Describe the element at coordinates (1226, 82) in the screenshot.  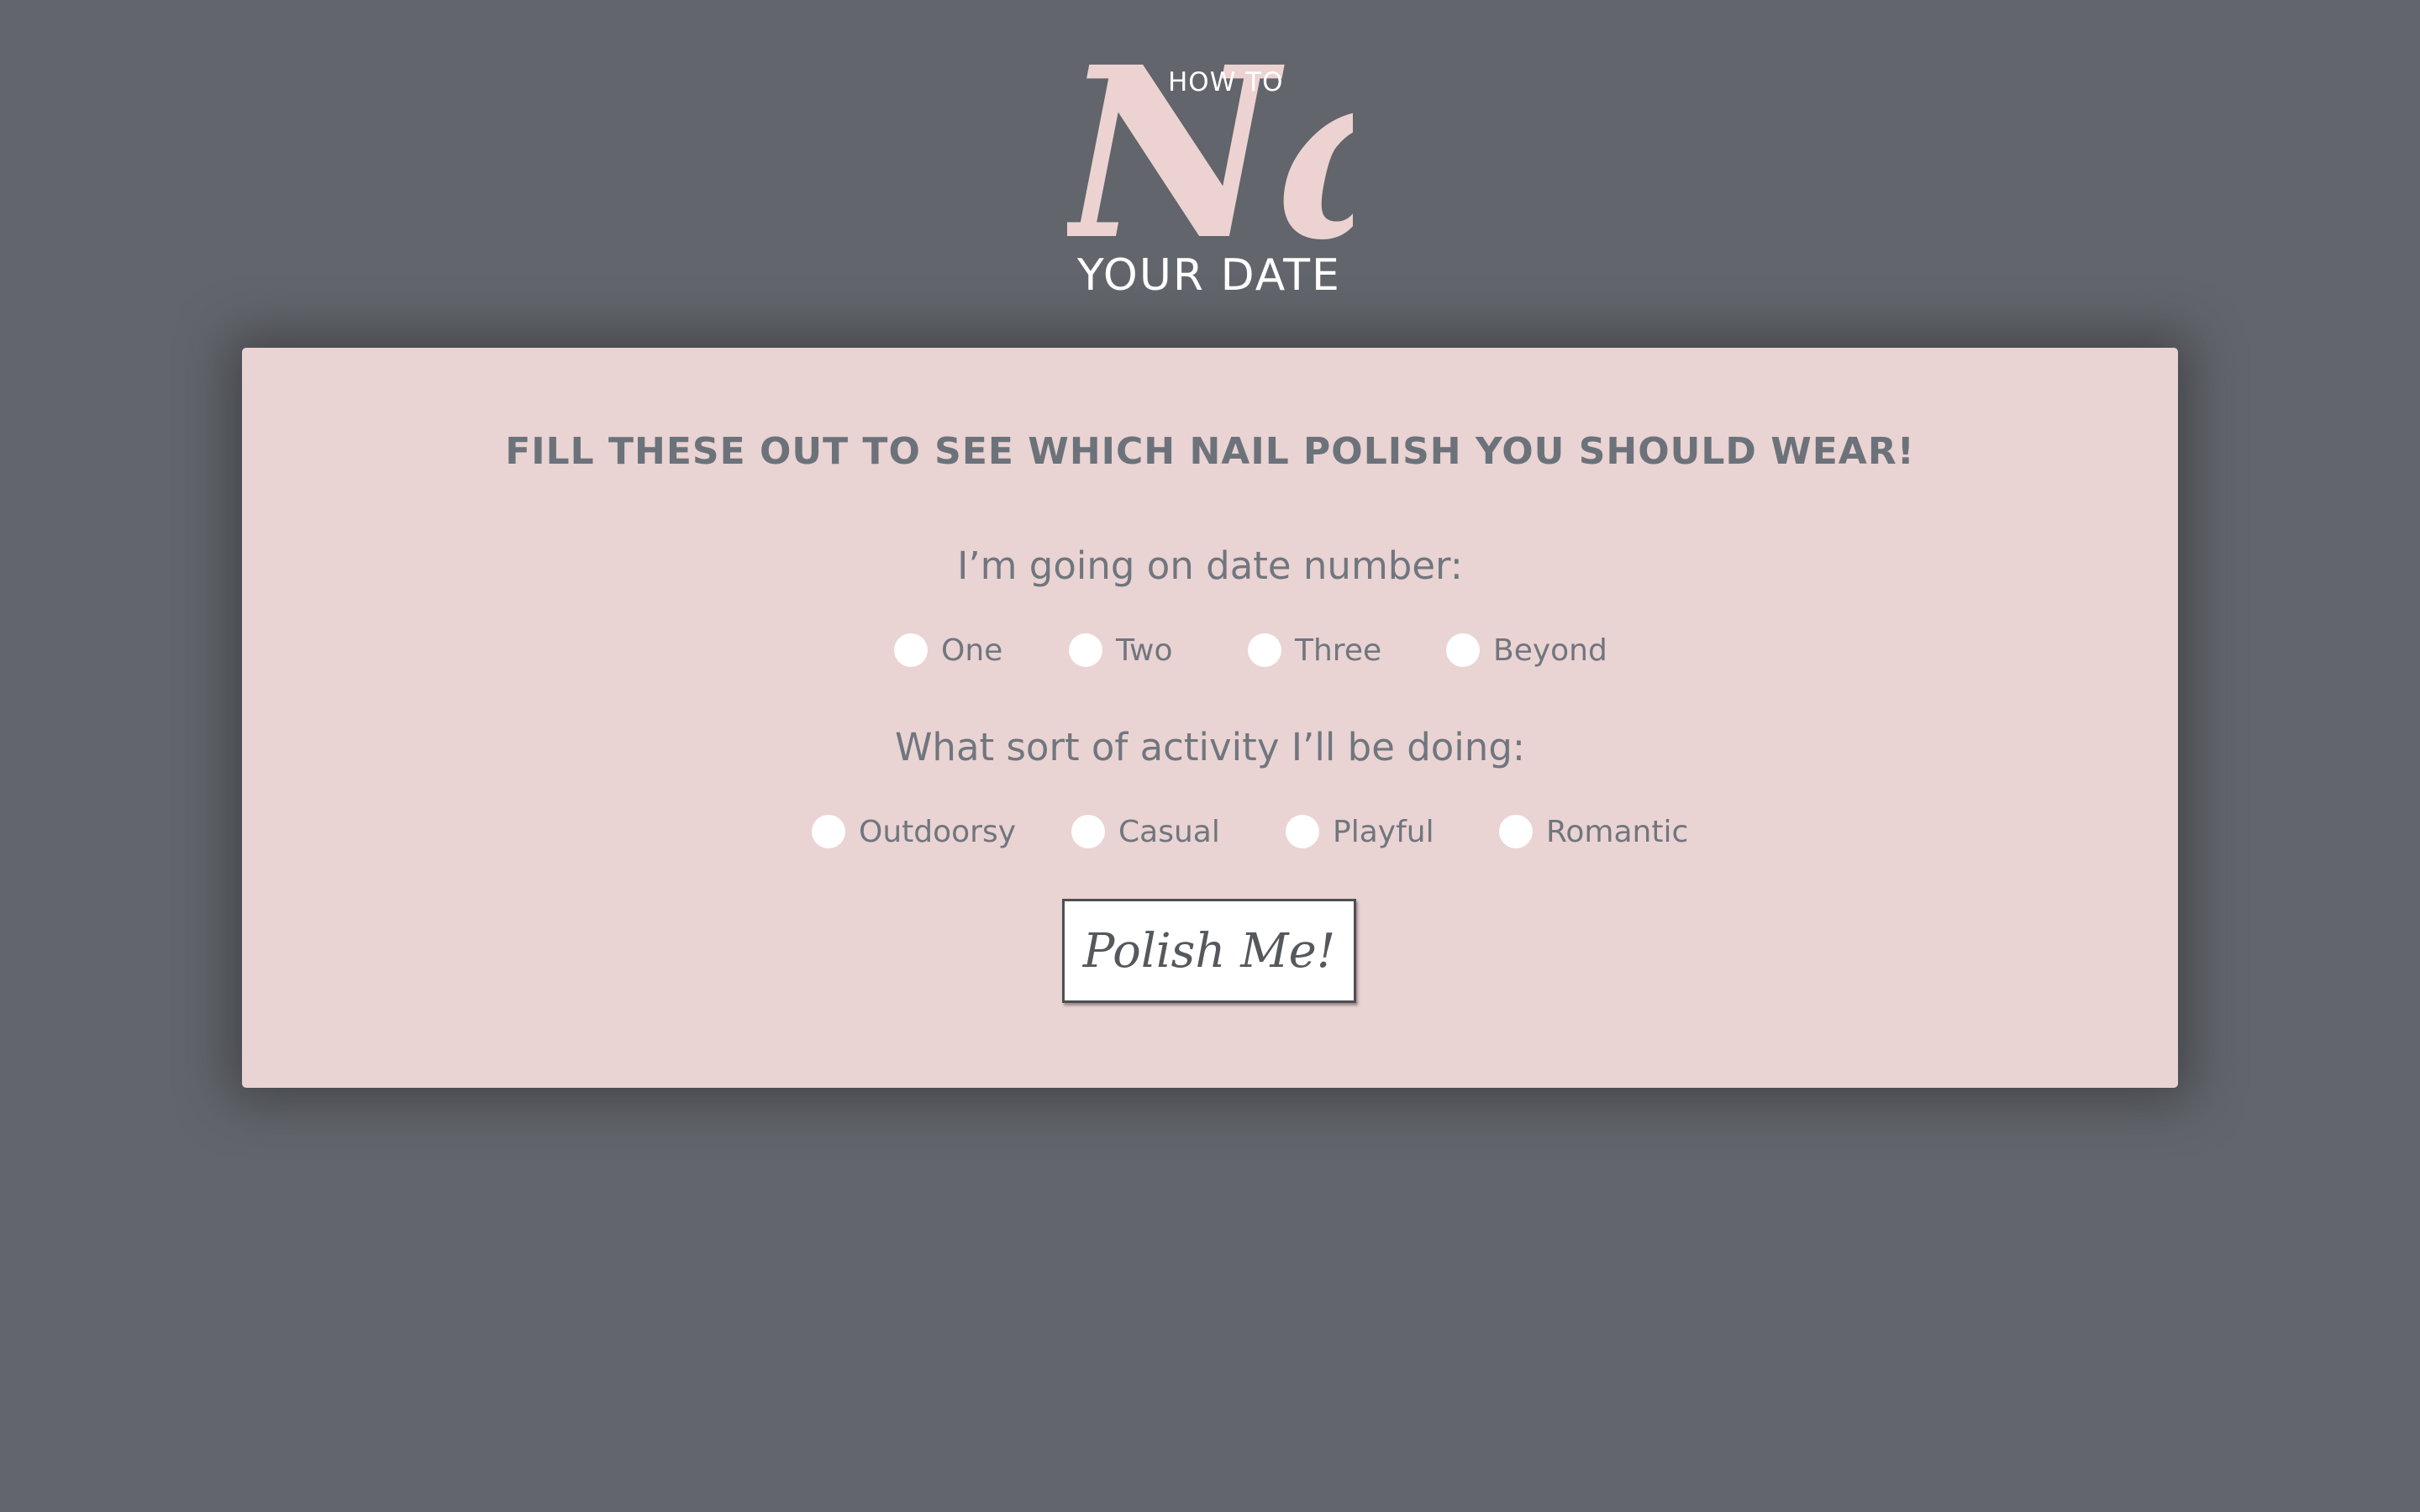
I see `logo-how-to-text: HOW TO` at that location.